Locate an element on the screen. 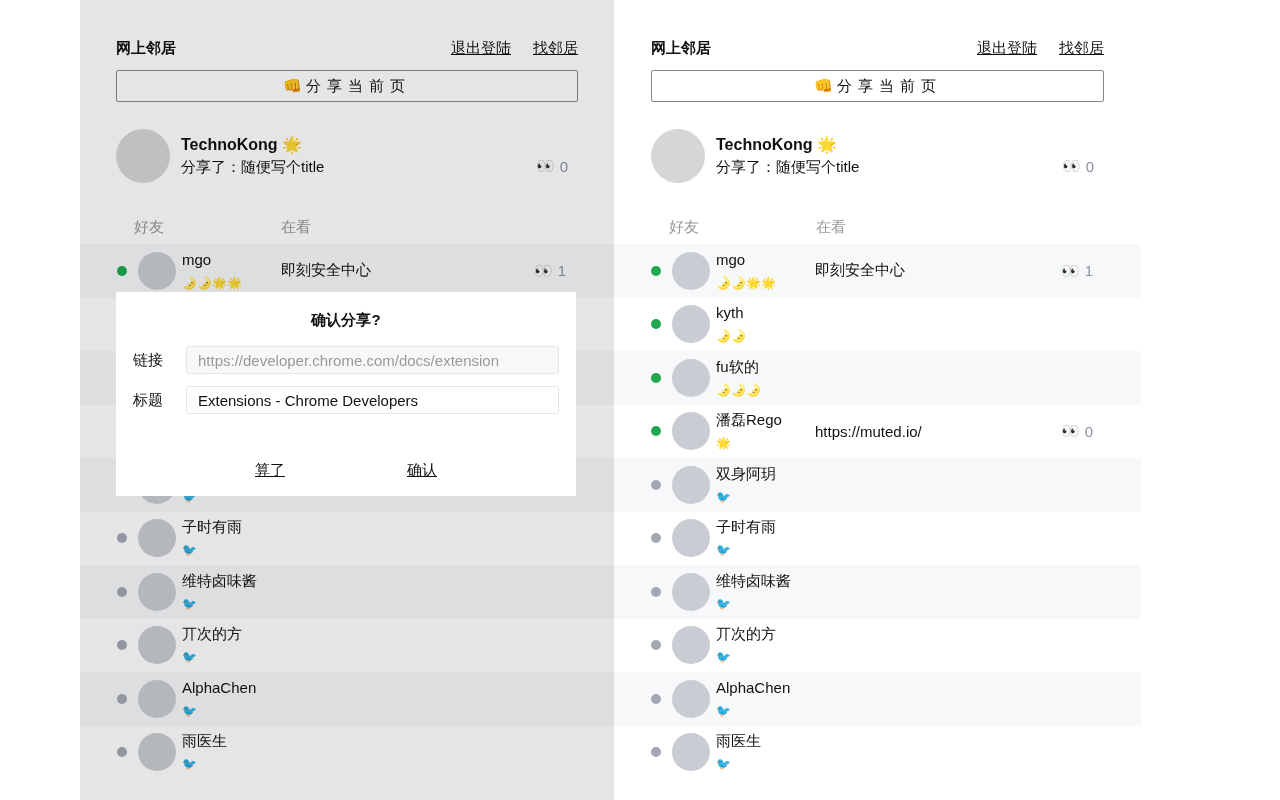  friend-name: 潘磊Rego is located at coordinates (749, 420).